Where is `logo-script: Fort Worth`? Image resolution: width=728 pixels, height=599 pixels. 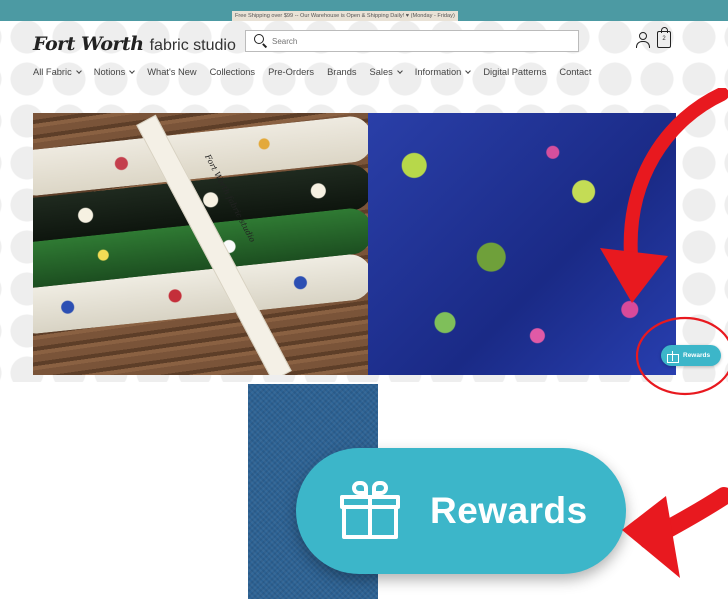 logo-script: Fort Worth is located at coordinates (88, 44).